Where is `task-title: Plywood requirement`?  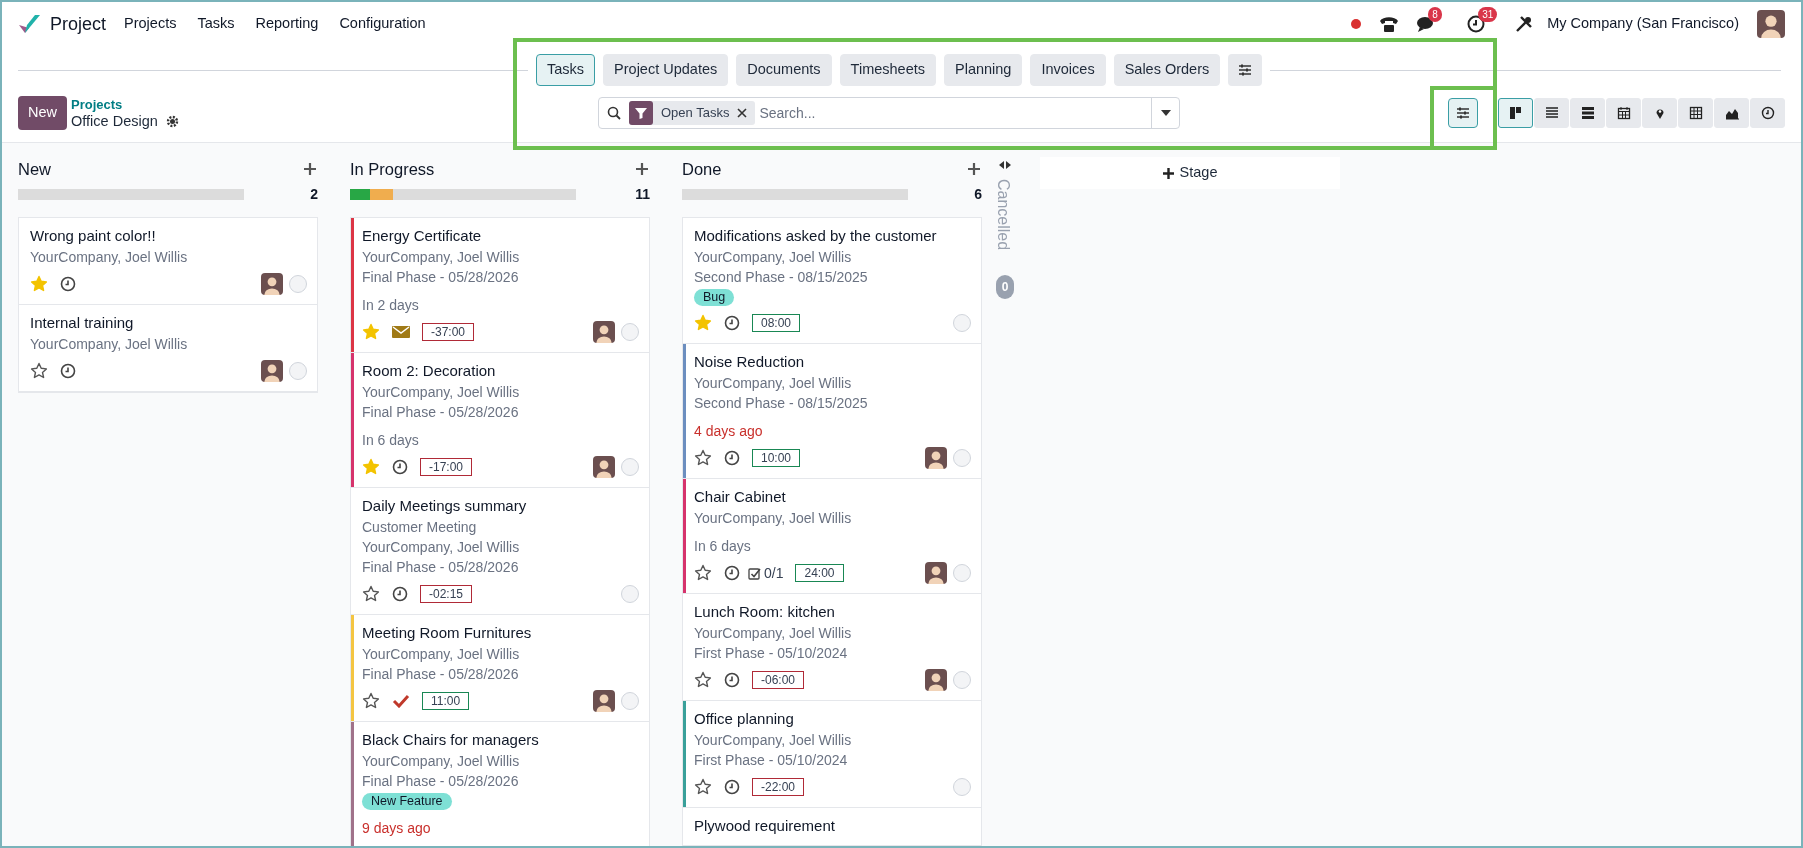 task-title: Plywood requirement is located at coordinates (765, 826).